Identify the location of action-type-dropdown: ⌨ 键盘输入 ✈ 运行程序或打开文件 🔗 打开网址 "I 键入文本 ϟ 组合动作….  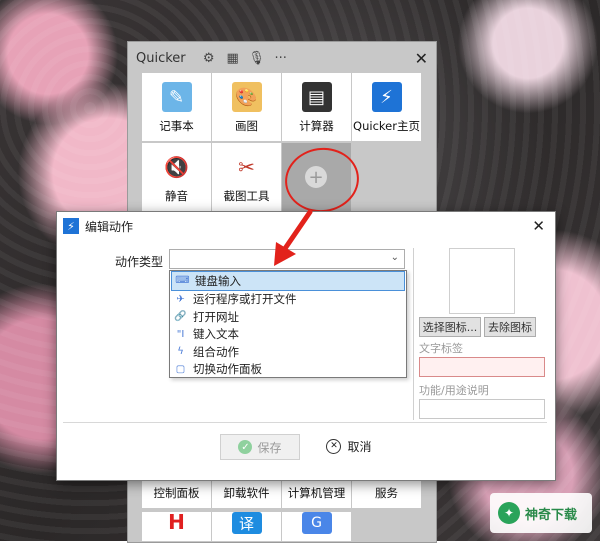
(288, 324).